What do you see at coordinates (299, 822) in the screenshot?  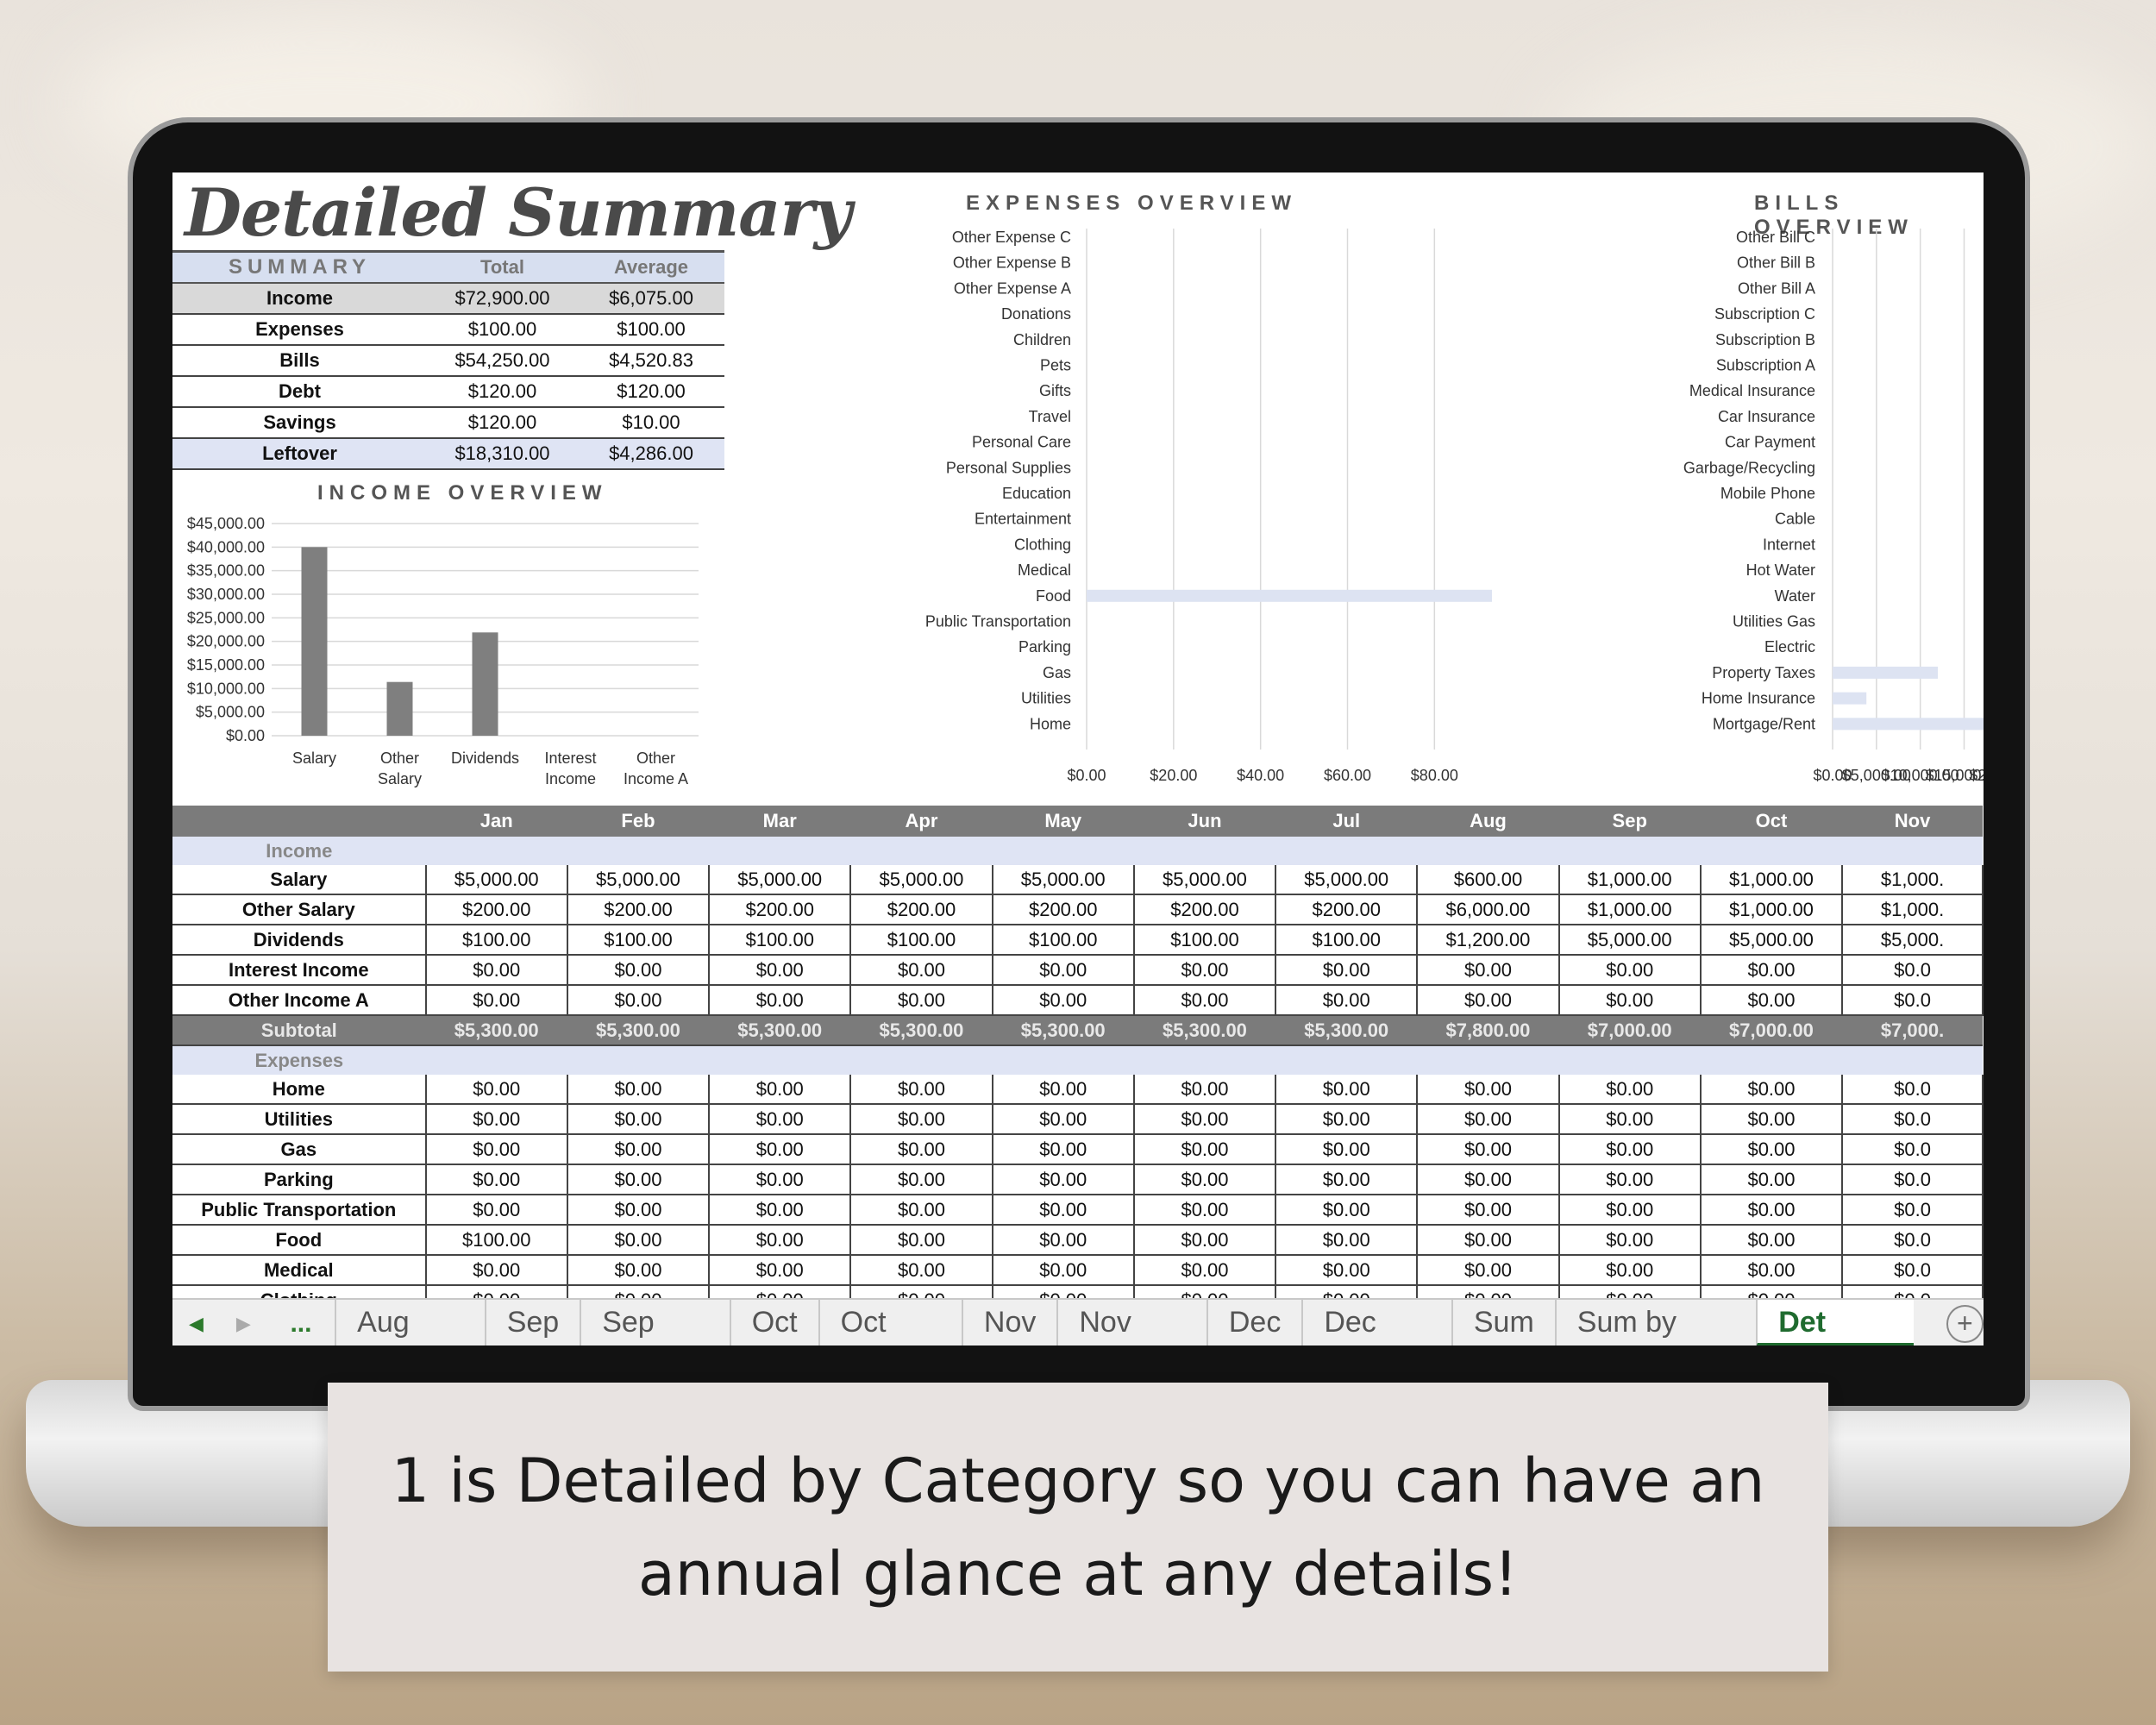 I see `corner-cell` at bounding box center [299, 822].